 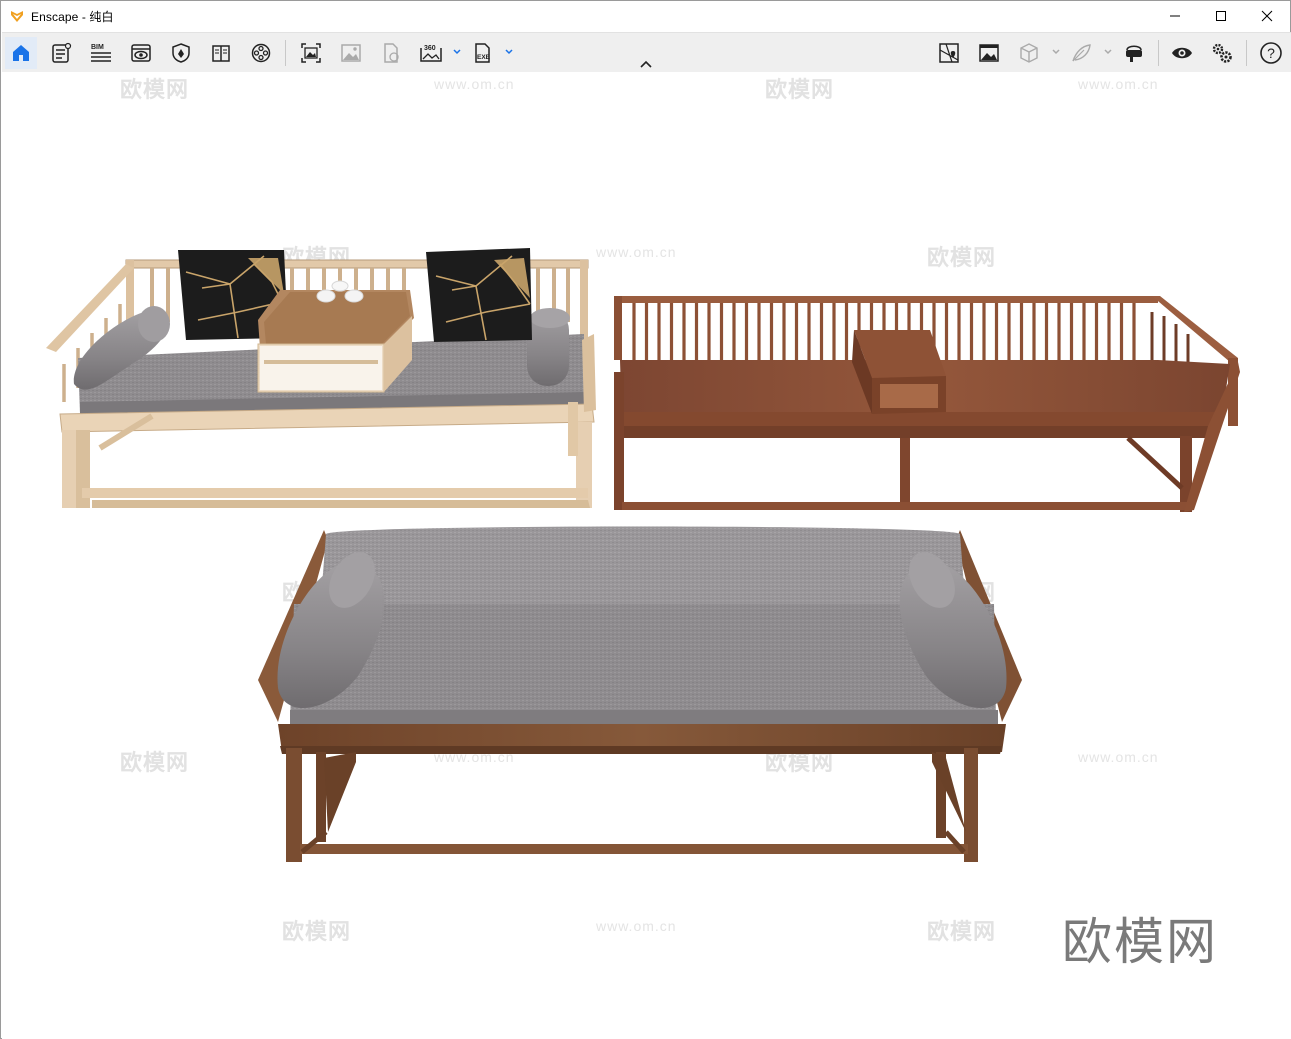 I want to click on collapse-toolbar-chevron-icon, so click(x=646, y=64).